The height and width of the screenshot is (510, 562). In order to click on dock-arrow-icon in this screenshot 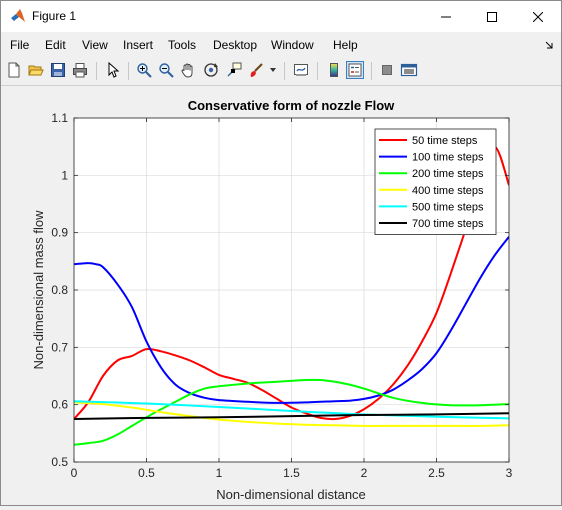, I will do `click(549, 45)`.